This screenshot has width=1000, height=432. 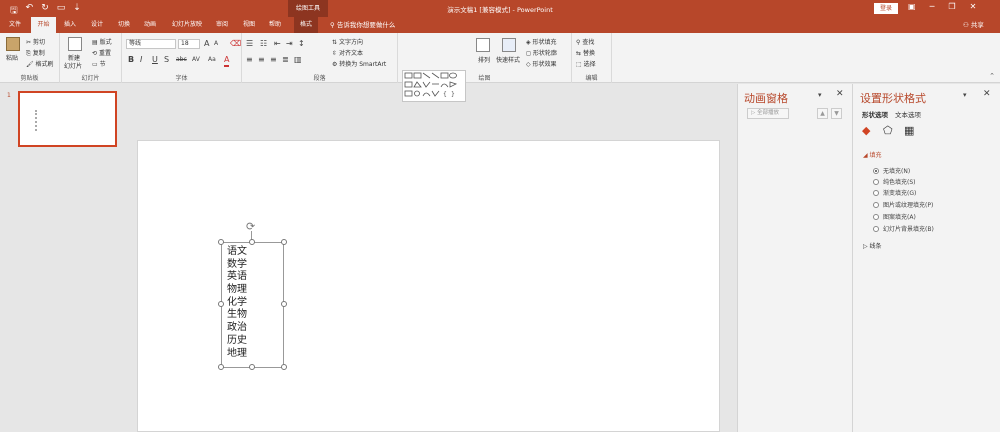 I want to click on shapes-gallery: {}, so click(x=434, y=86).